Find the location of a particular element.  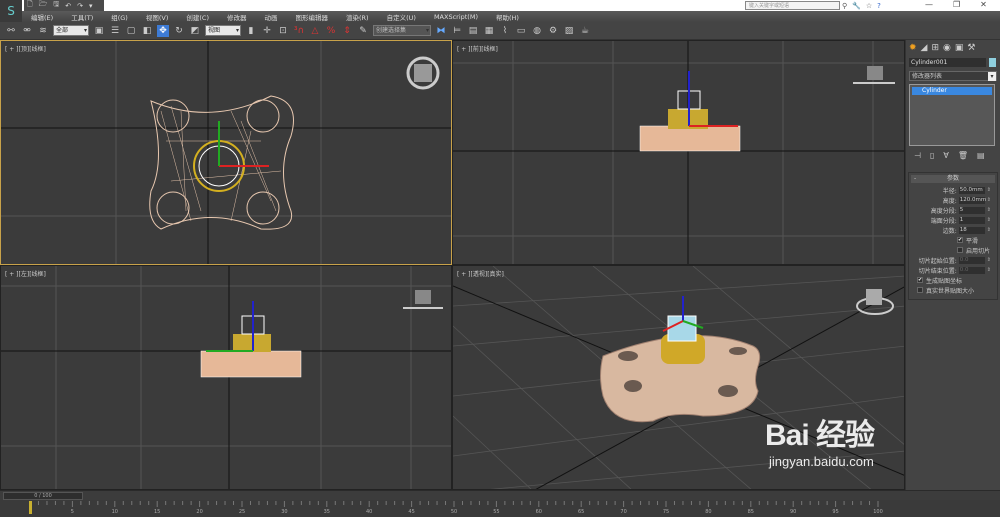

menu-help: 帮助(H) is located at coordinates (507, 17).